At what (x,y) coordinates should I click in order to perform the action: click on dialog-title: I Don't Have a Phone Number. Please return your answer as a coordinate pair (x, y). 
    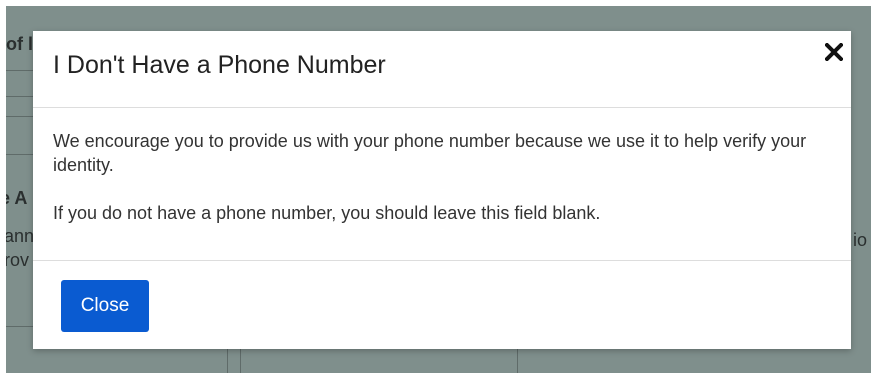
    Looking at the image, I should click on (219, 65).